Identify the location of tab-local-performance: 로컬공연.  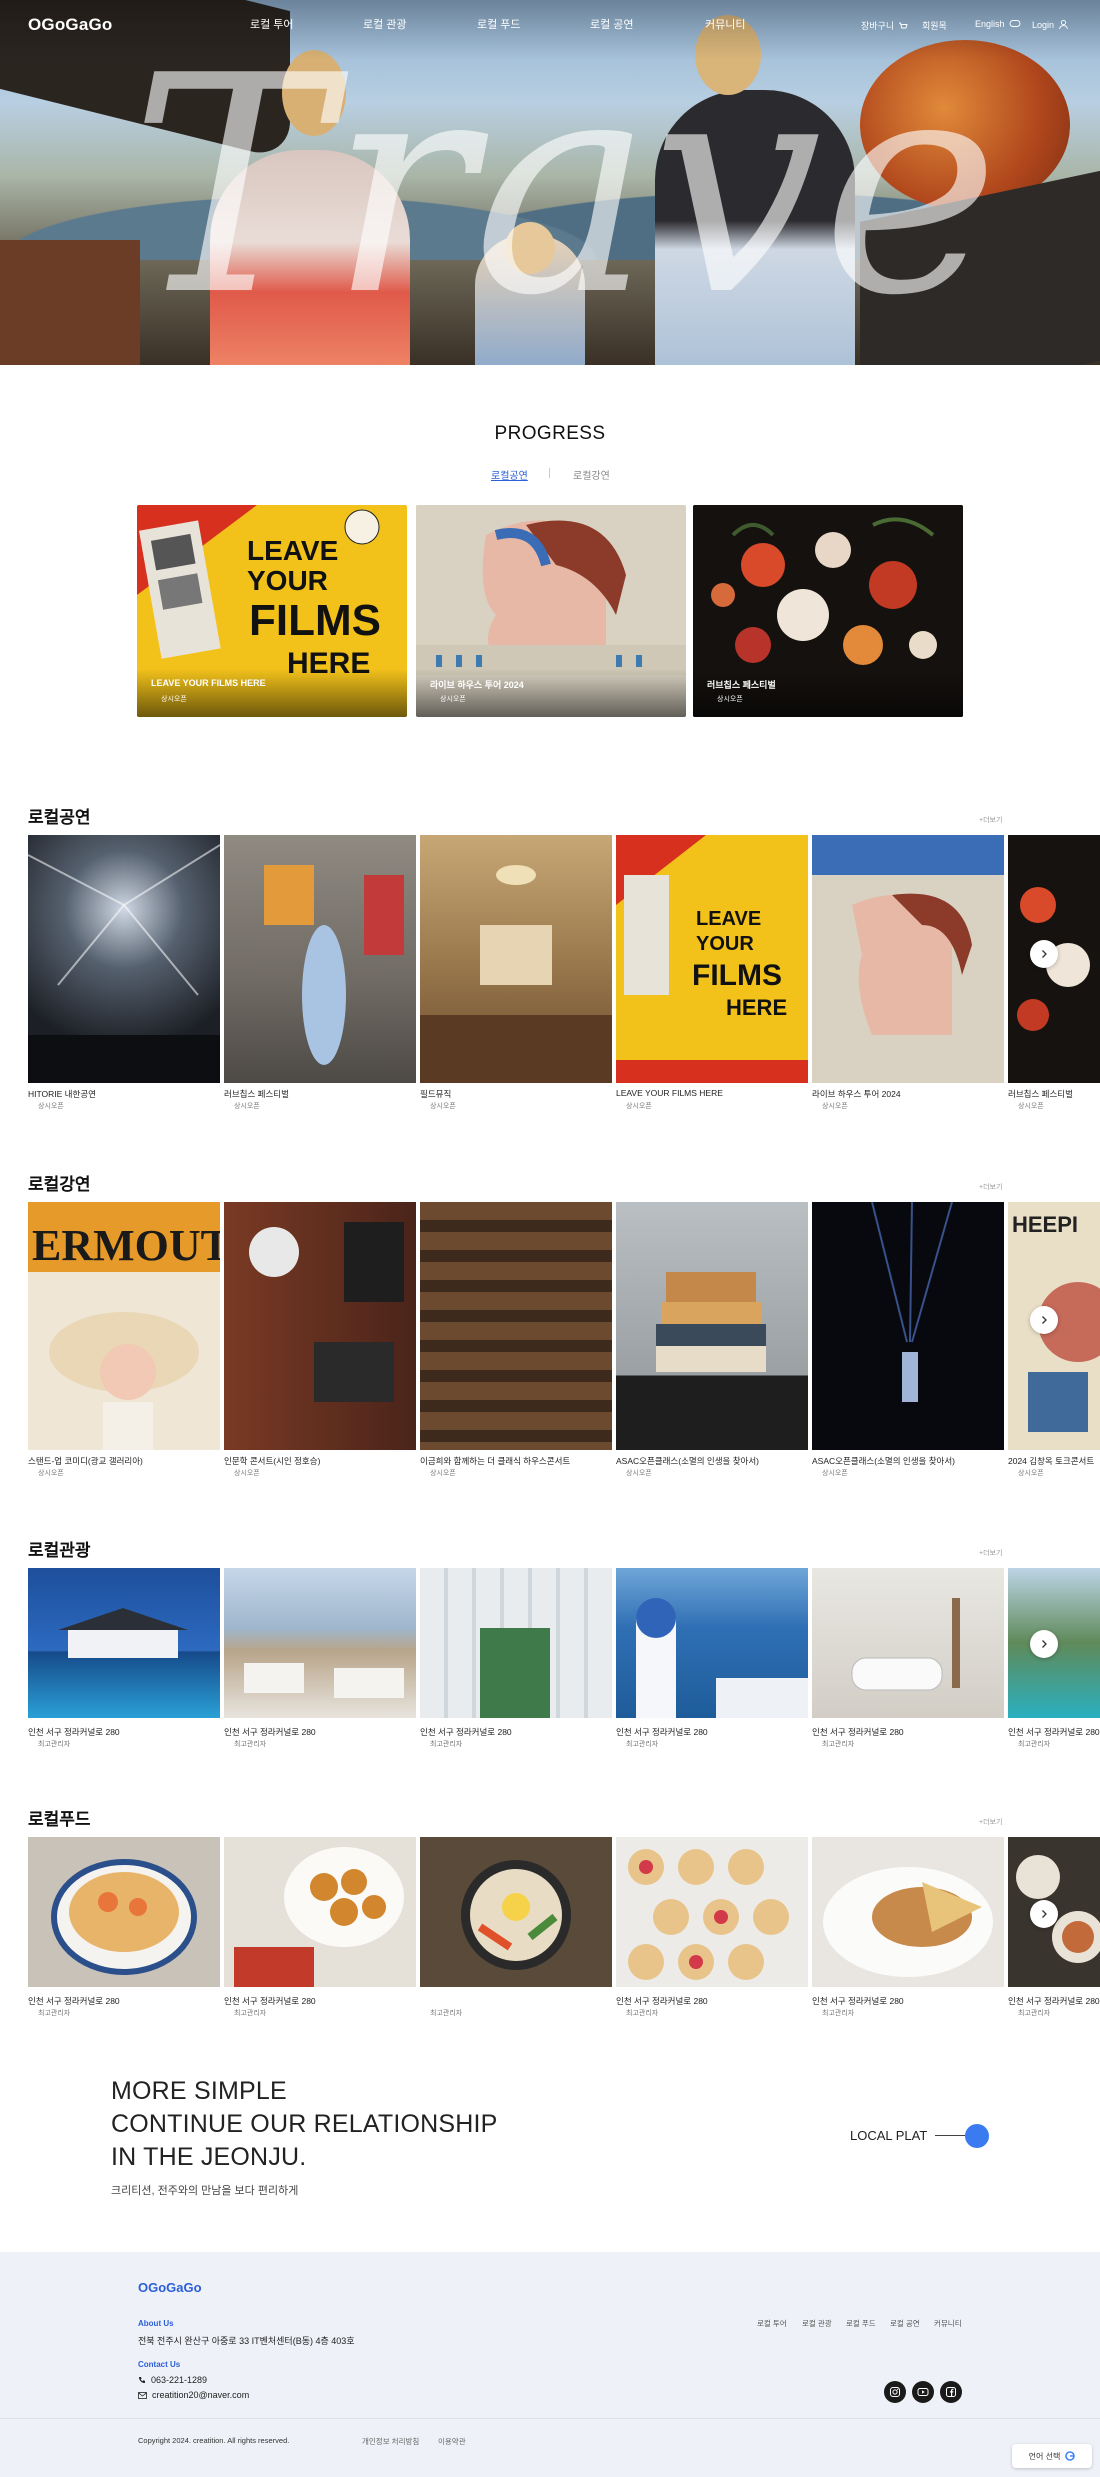
(509, 474).